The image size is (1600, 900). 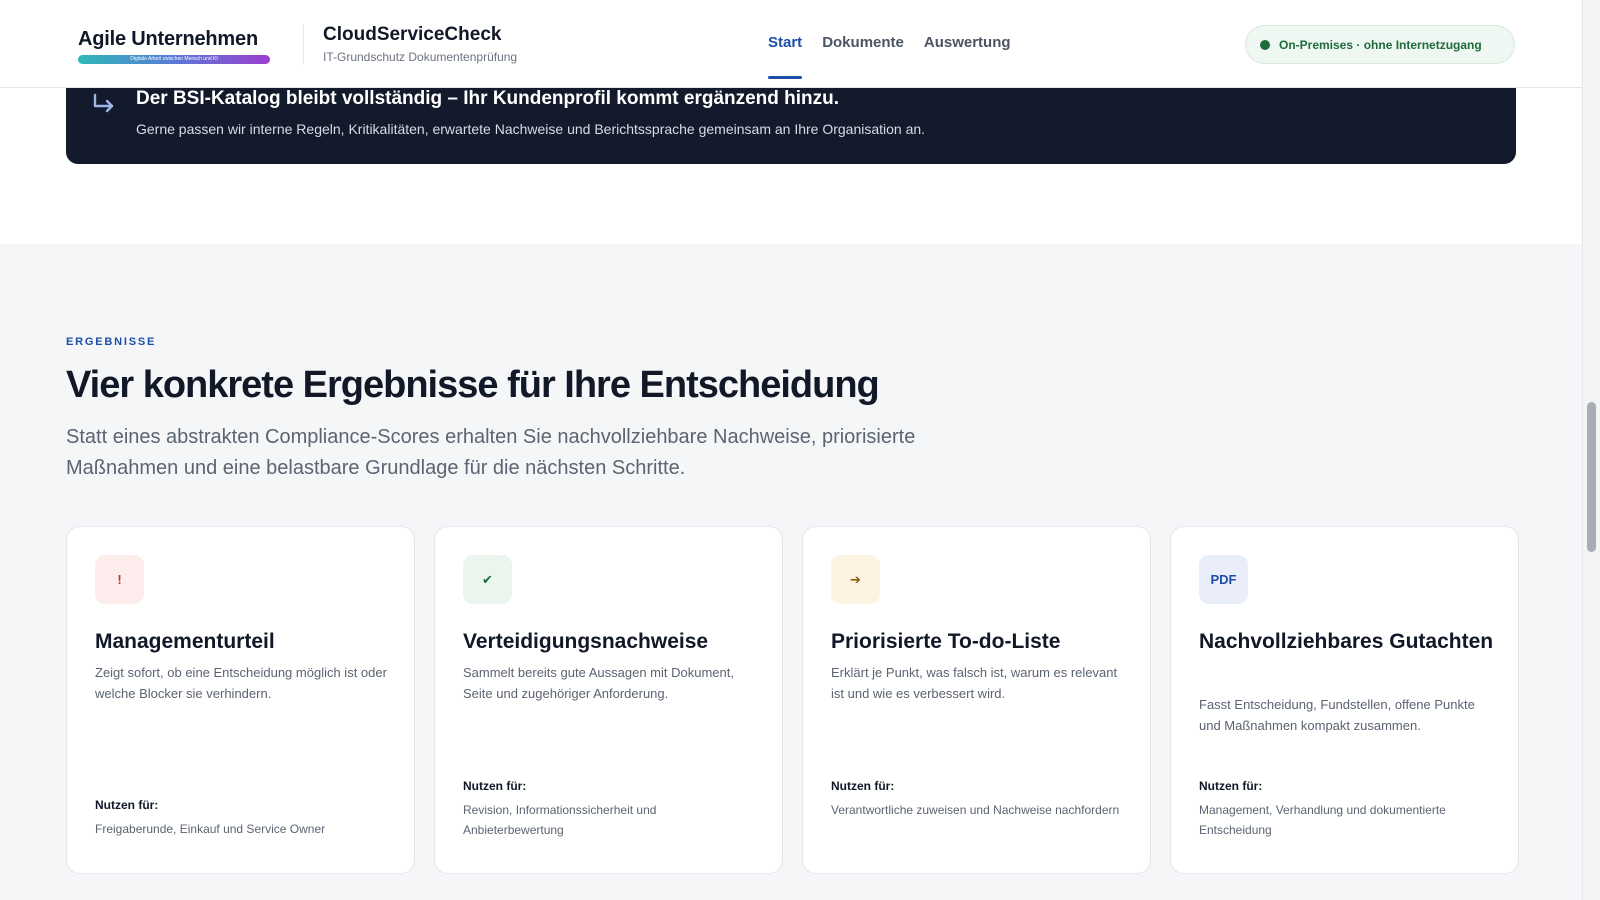 I want to click on card-title: Managementurteil, so click(x=185, y=641).